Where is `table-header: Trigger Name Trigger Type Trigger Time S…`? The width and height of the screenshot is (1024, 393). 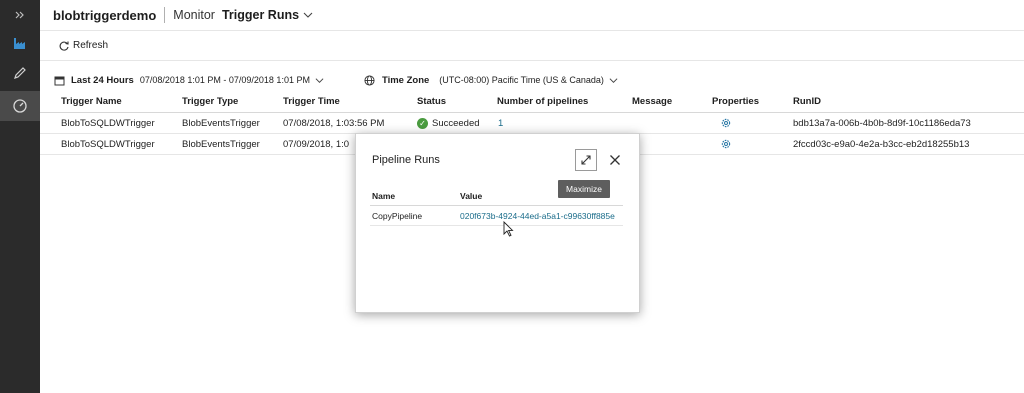
table-header: Trigger Name Trigger Type Trigger Time S… is located at coordinates (532, 102).